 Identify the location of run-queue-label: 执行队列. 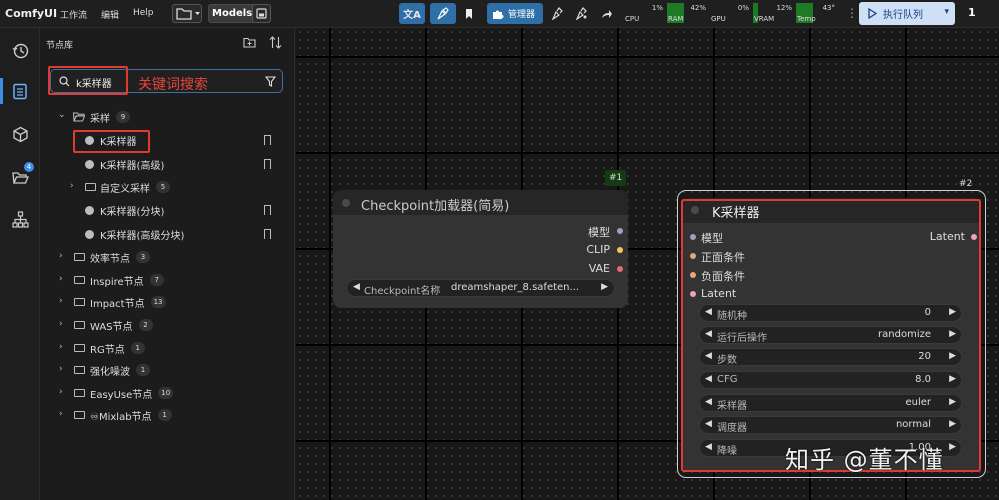
(903, 15).